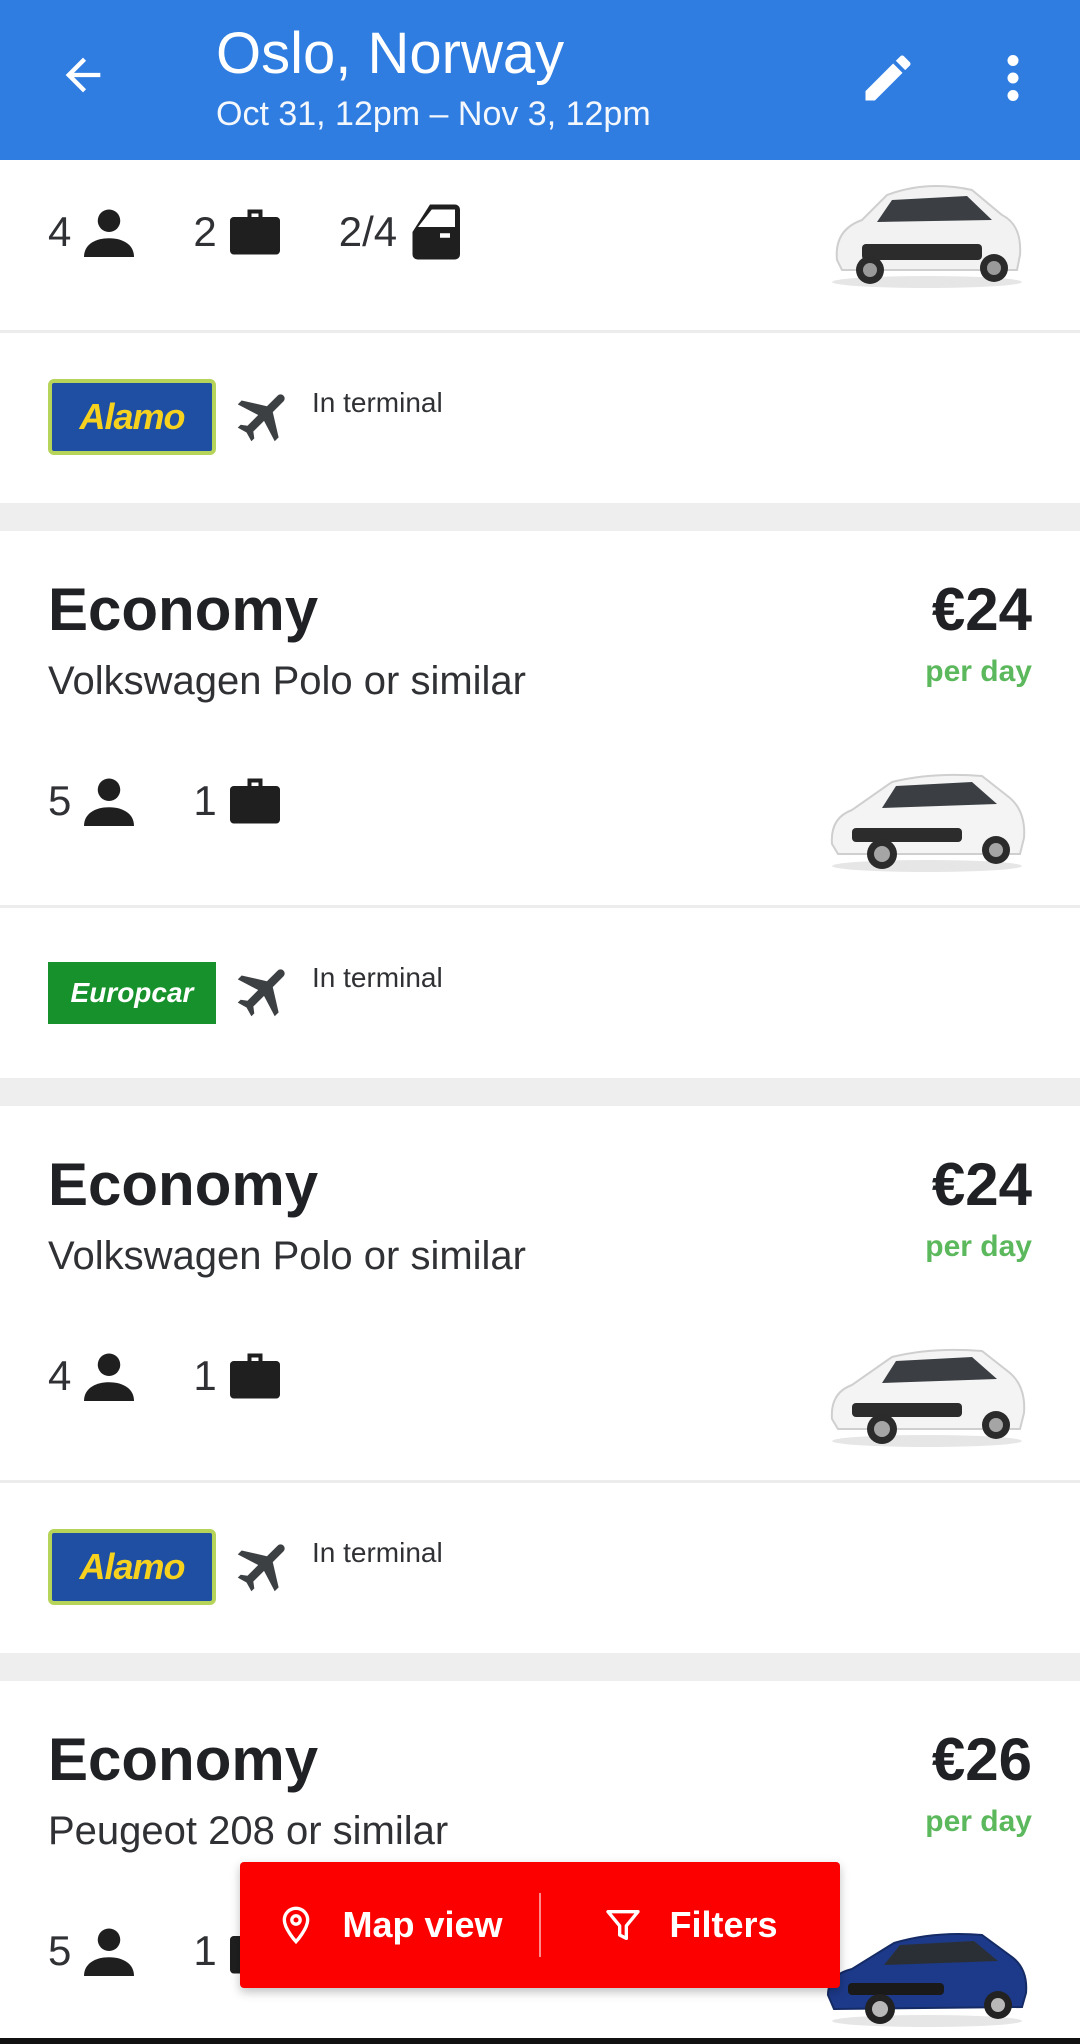 The image size is (1080, 2044). What do you see at coordinates (723, 1924) in the screenshot?
I see `filters-label: Filters` at bounding box center [723, 1924].